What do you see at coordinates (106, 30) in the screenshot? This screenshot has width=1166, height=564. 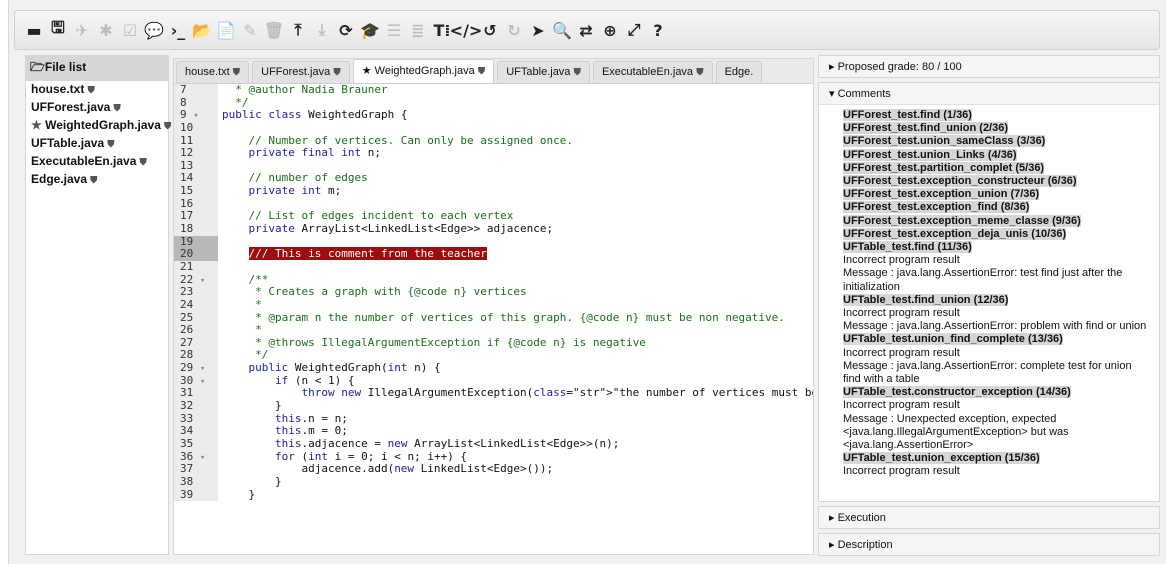 I see `bug-button: ✱` at bounding box center [106, 30].